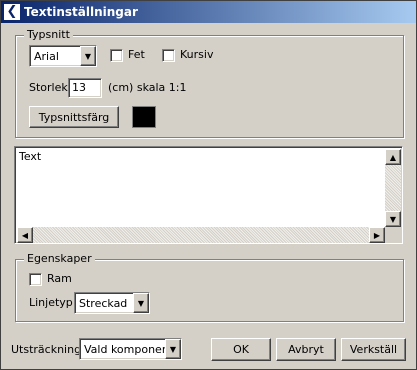  Describe the element at coordinates (144, 117) in the screenshot. I see `font-color-swatch` at that location.